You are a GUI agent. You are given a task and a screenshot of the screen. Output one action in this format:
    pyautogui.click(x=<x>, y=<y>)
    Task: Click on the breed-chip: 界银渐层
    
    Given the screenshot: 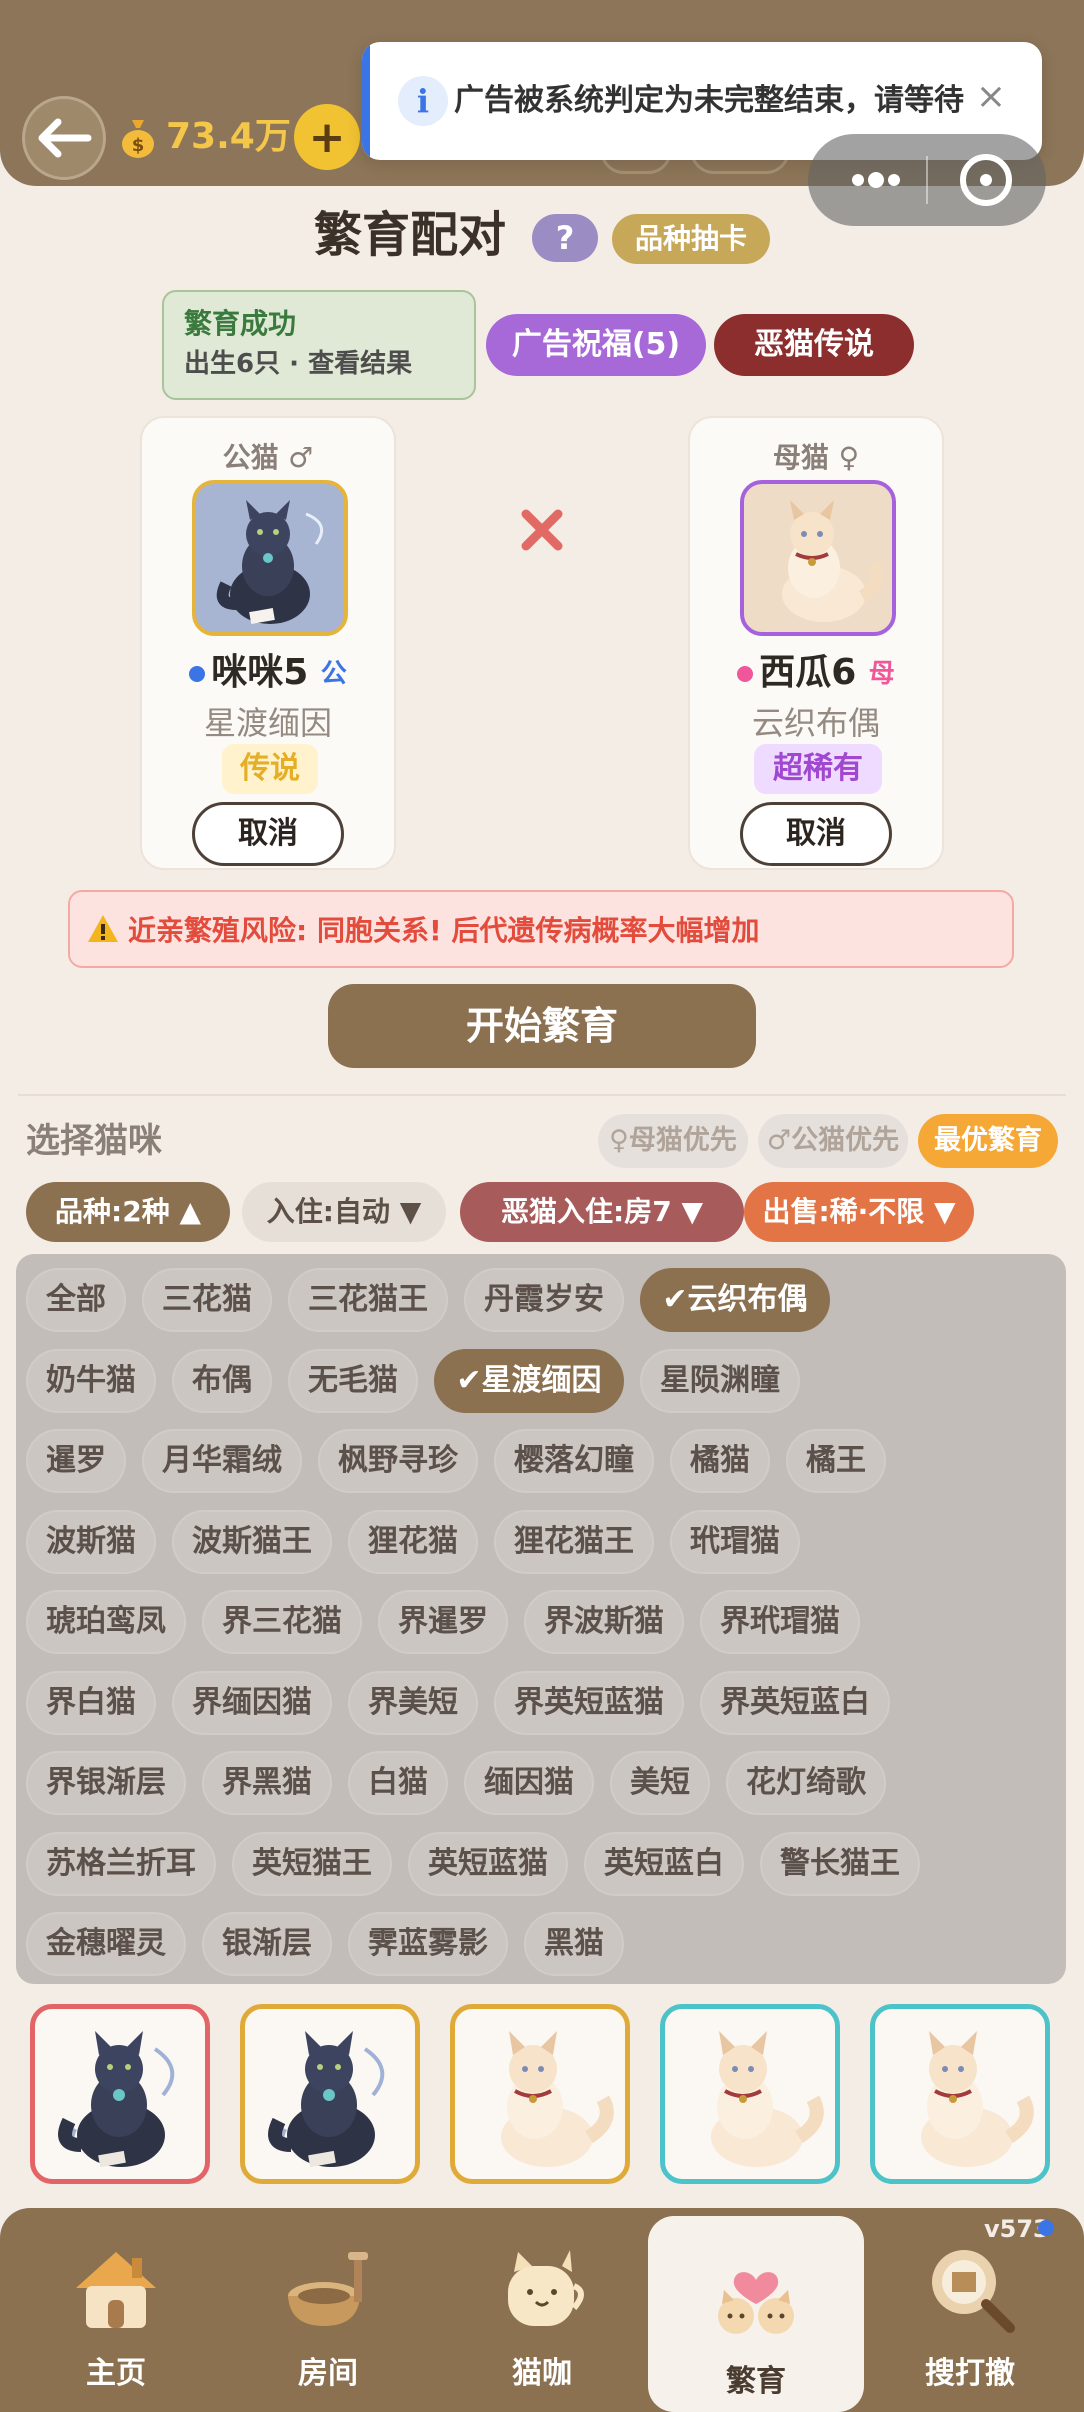 What is the action you would take?
    pyautogui.click(x=106, y=1783)
    